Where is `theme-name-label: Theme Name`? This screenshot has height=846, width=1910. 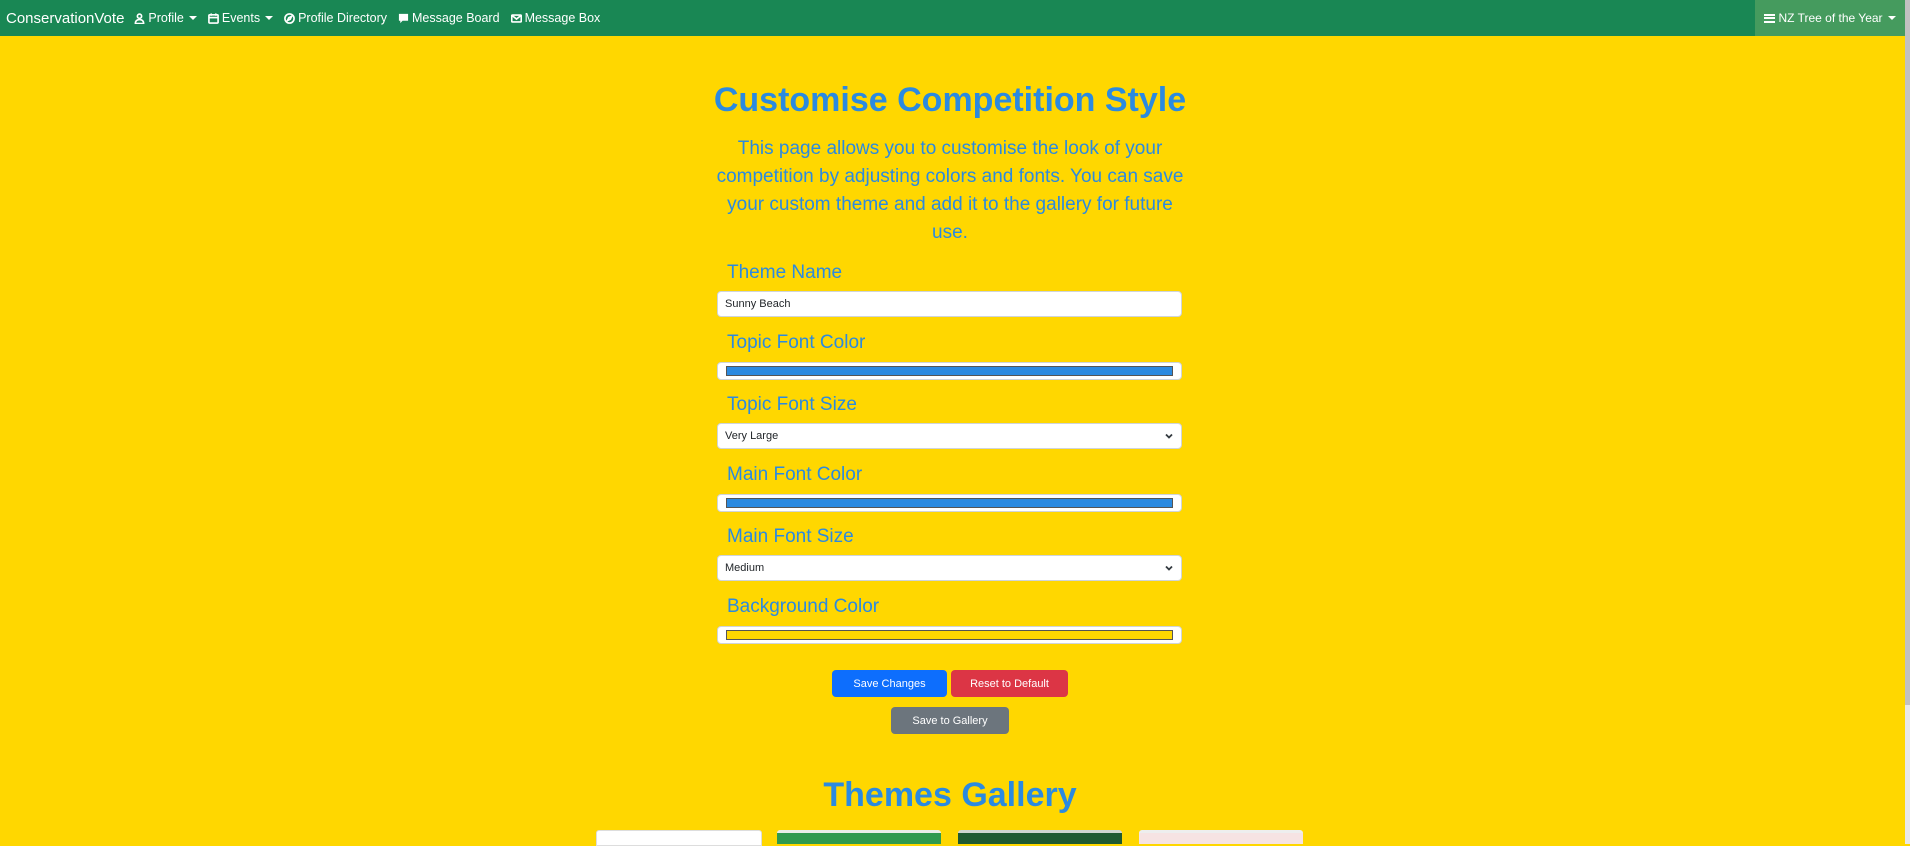
theme-name-label: Theme Name is located at coordinates (785, 272).